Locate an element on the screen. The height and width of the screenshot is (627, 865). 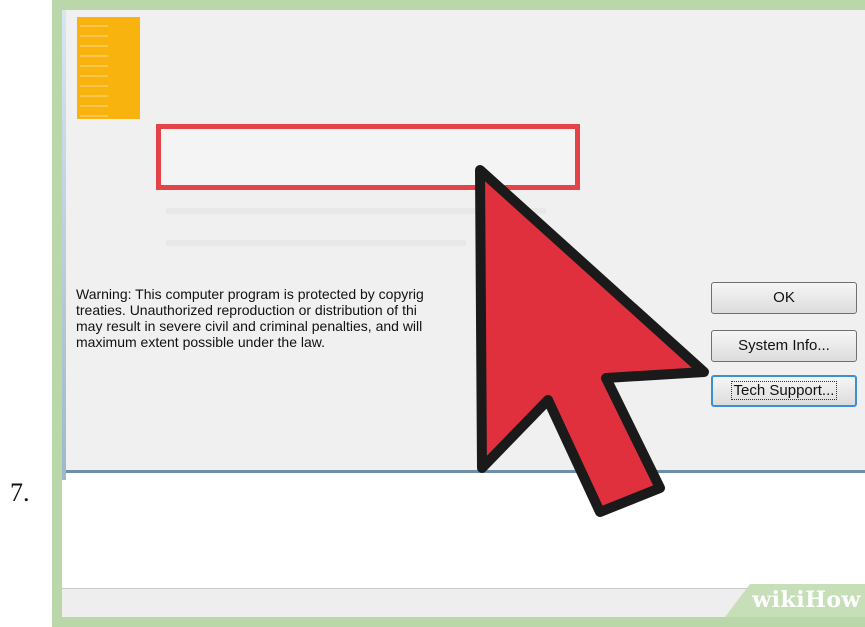
watermark-suffix: How is located at coordinates (833, 600).